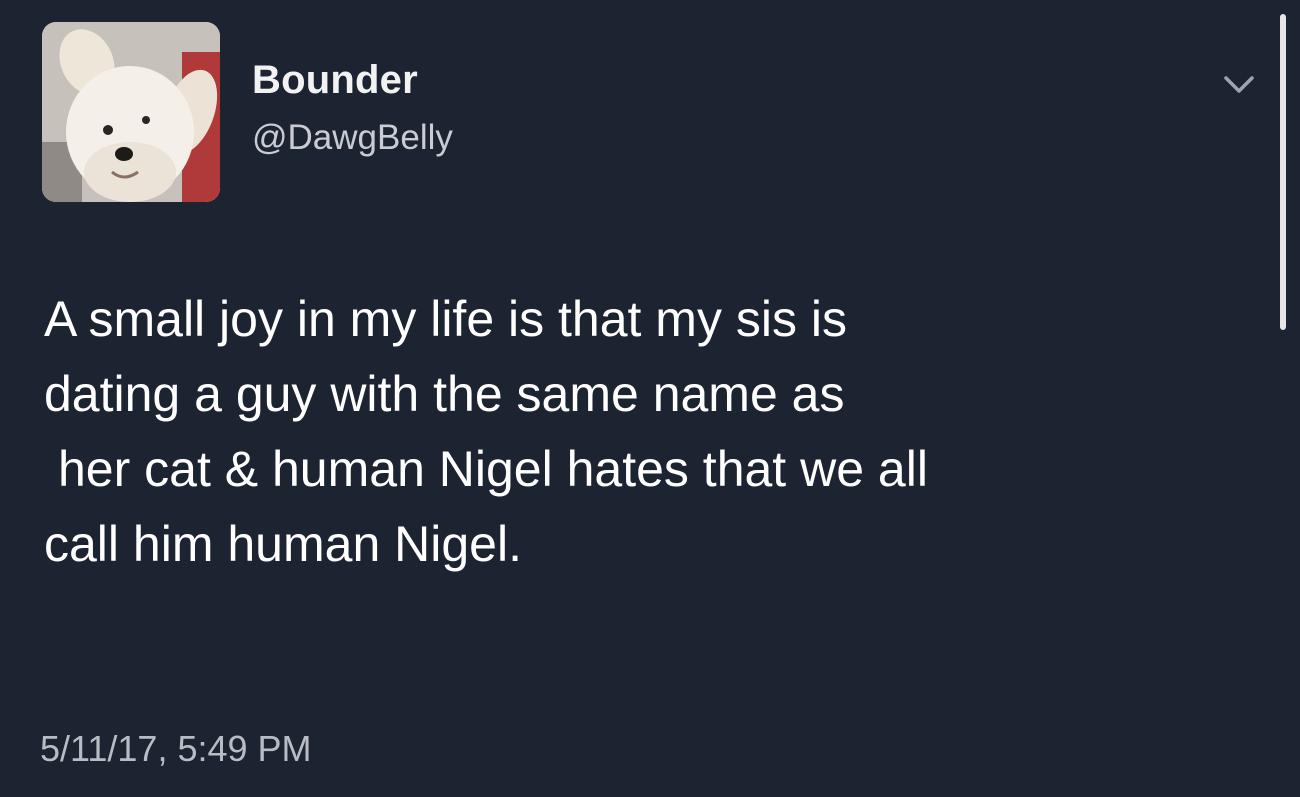 The height and width of the screenshot is (797, 1300). What do you see at coordinates (335, 80) in the screenshot?
I see `display-name: Bounder` at bounding box center [335, 80].